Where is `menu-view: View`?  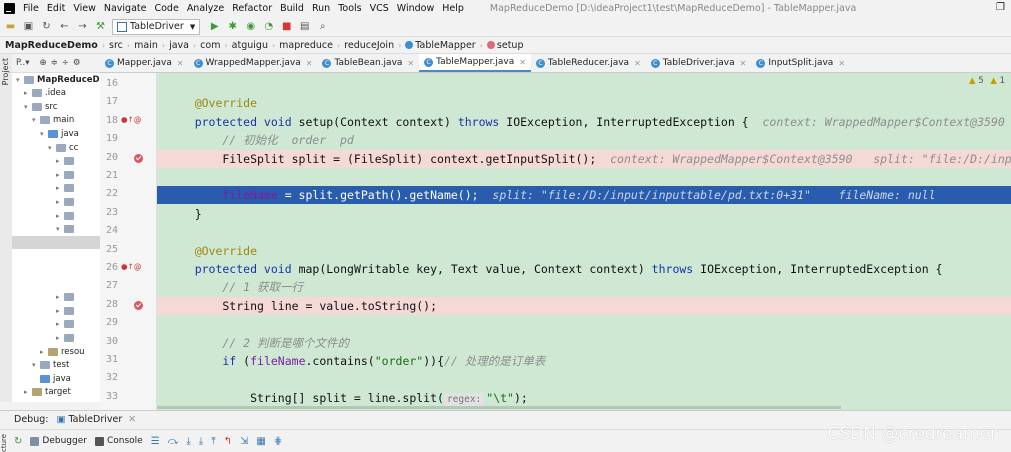 menu-view: View is located at coordinates (84, 8).